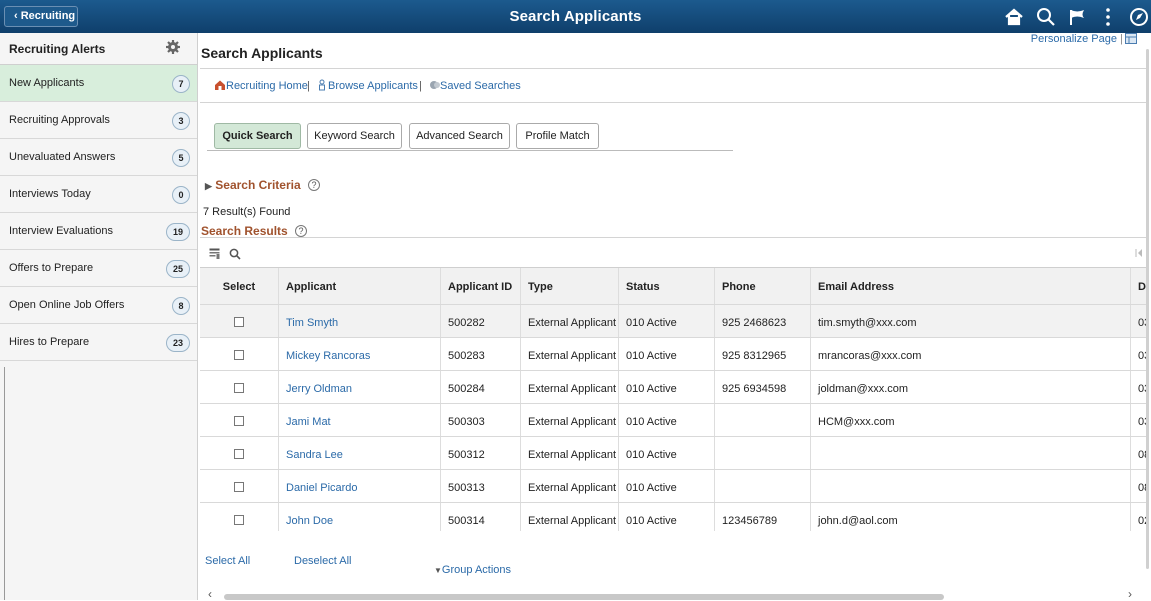 The height and width of the screenshot is (601, 1151). What do you see at coordinates (480, 420) in the screenshot?
I see `applicant-id: 500303` at bounding box center [480, 420].